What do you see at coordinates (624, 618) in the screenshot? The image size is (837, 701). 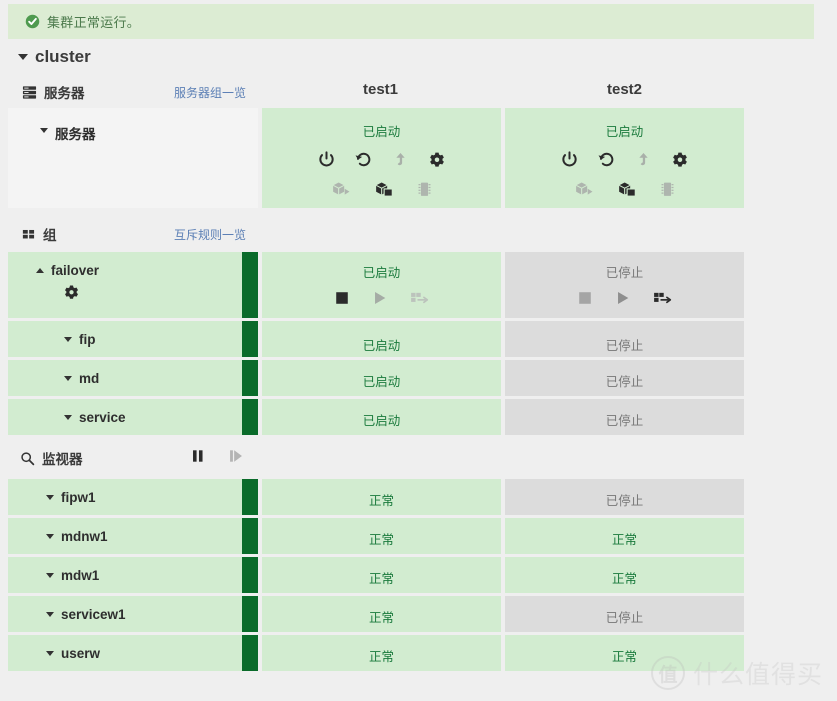 I see `monitor-status-test2: 已停止` at bounding box center [624, 618].